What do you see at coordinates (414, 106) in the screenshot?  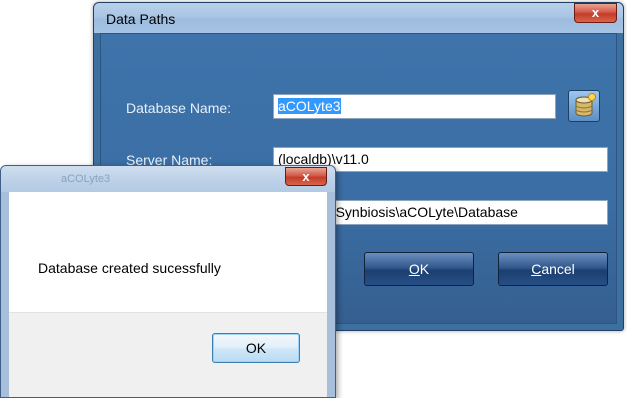 I see `database-name-input: aCOLyte3` at bounding box center [414, 106].